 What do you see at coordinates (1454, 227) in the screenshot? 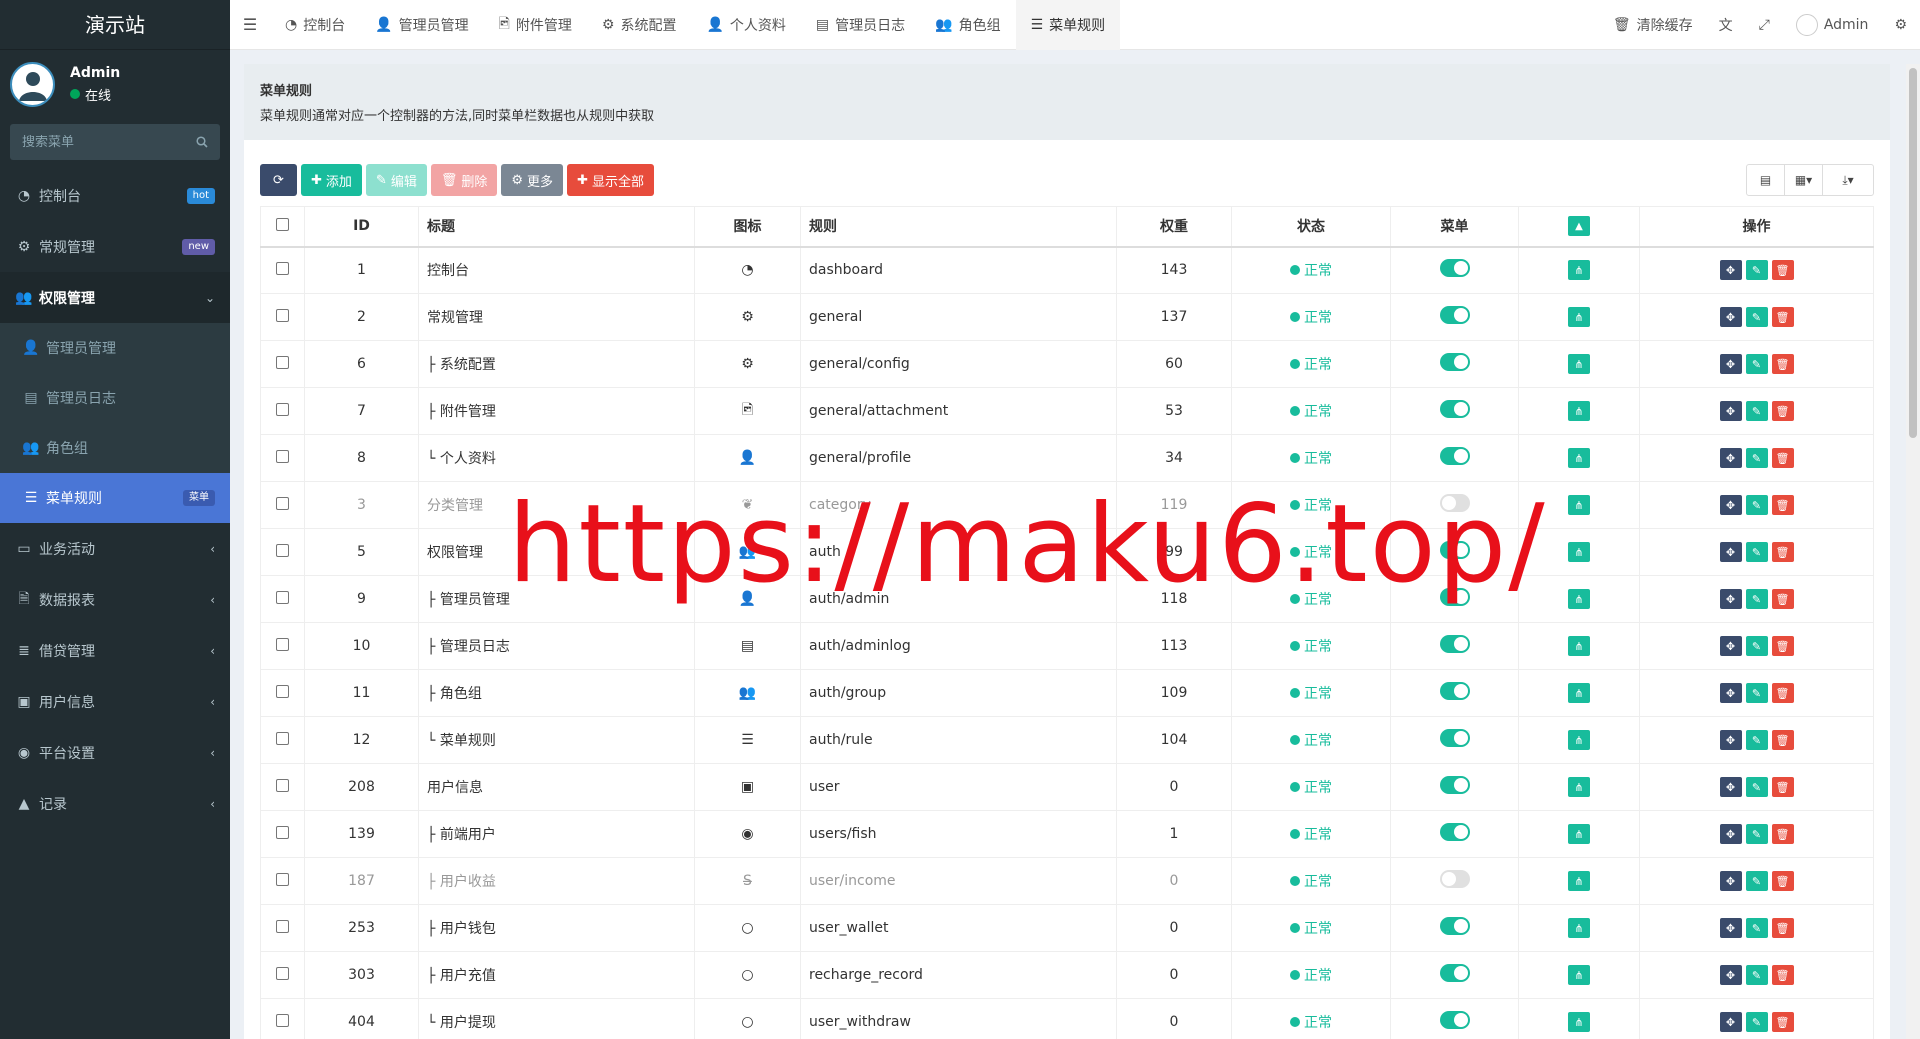
I see `col-menu: 菜单` at bounding box center [1454, 227].